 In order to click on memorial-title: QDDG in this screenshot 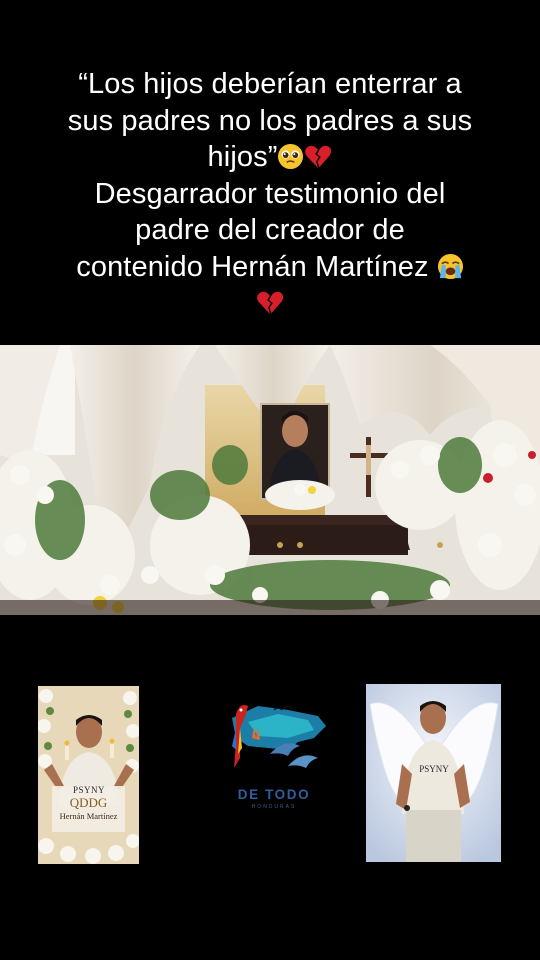, I will do `click(88, 802)`.